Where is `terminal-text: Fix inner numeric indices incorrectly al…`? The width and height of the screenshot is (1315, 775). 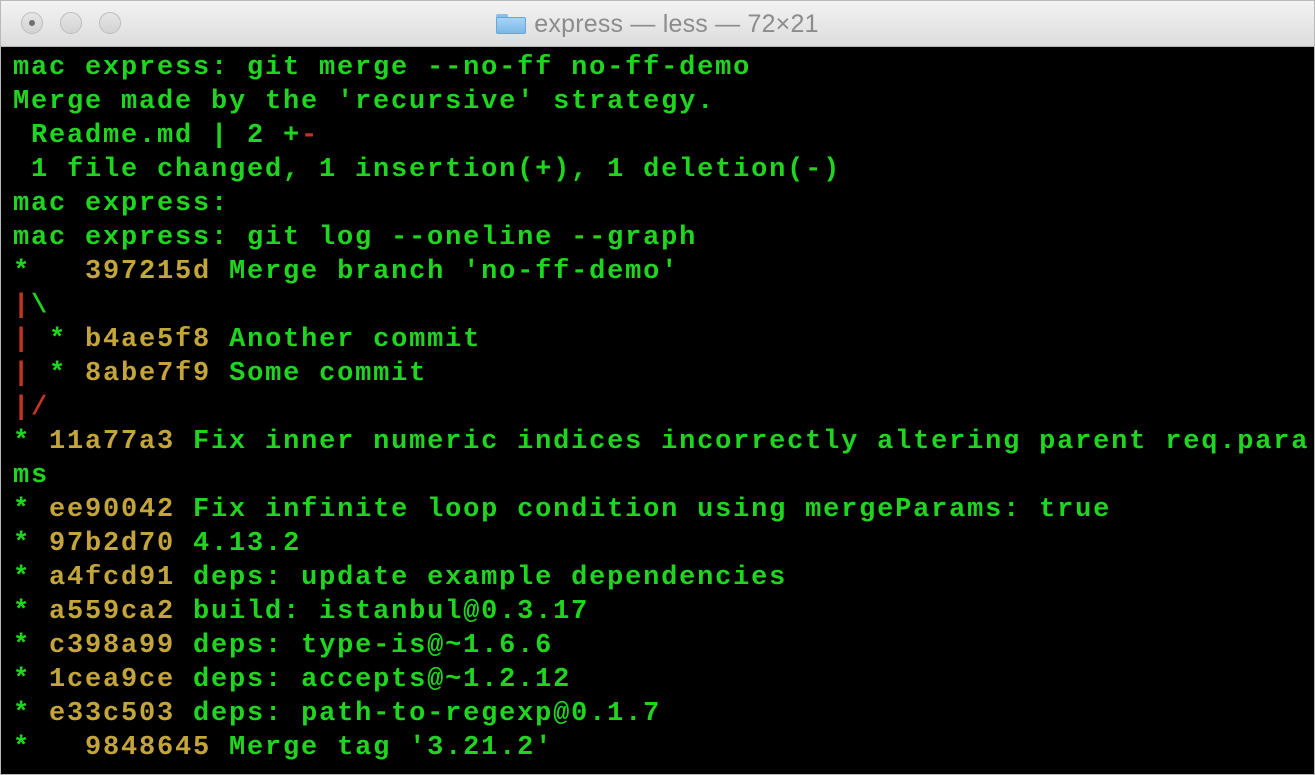
terminal-text: Fix inner numeric indices incorrectly al… is located at coordinates (742, 442).